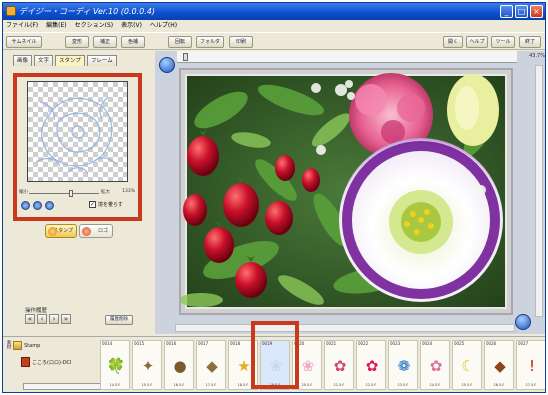 The width and height of the screenshot is (548, 395). I want to click on tab-frame: フレーム, so click(101, 60).